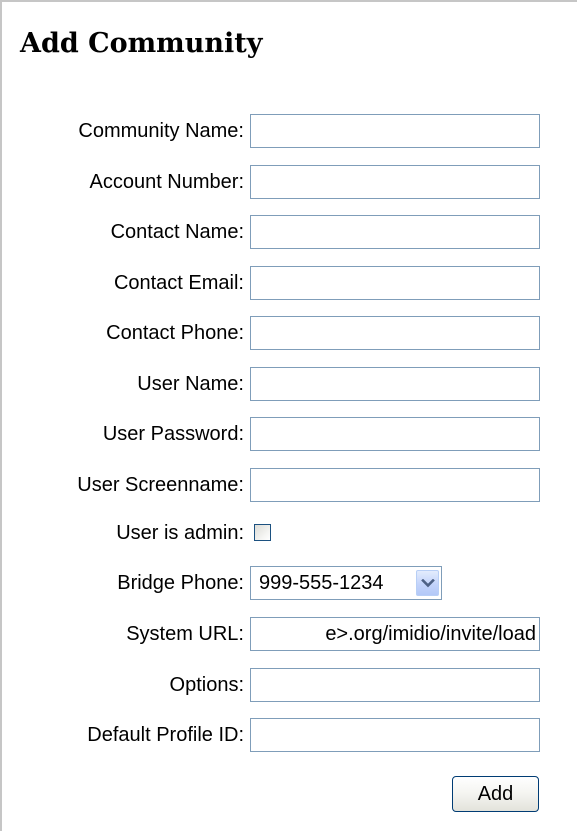  I want to click on dropdown-button, so click(427, 583).